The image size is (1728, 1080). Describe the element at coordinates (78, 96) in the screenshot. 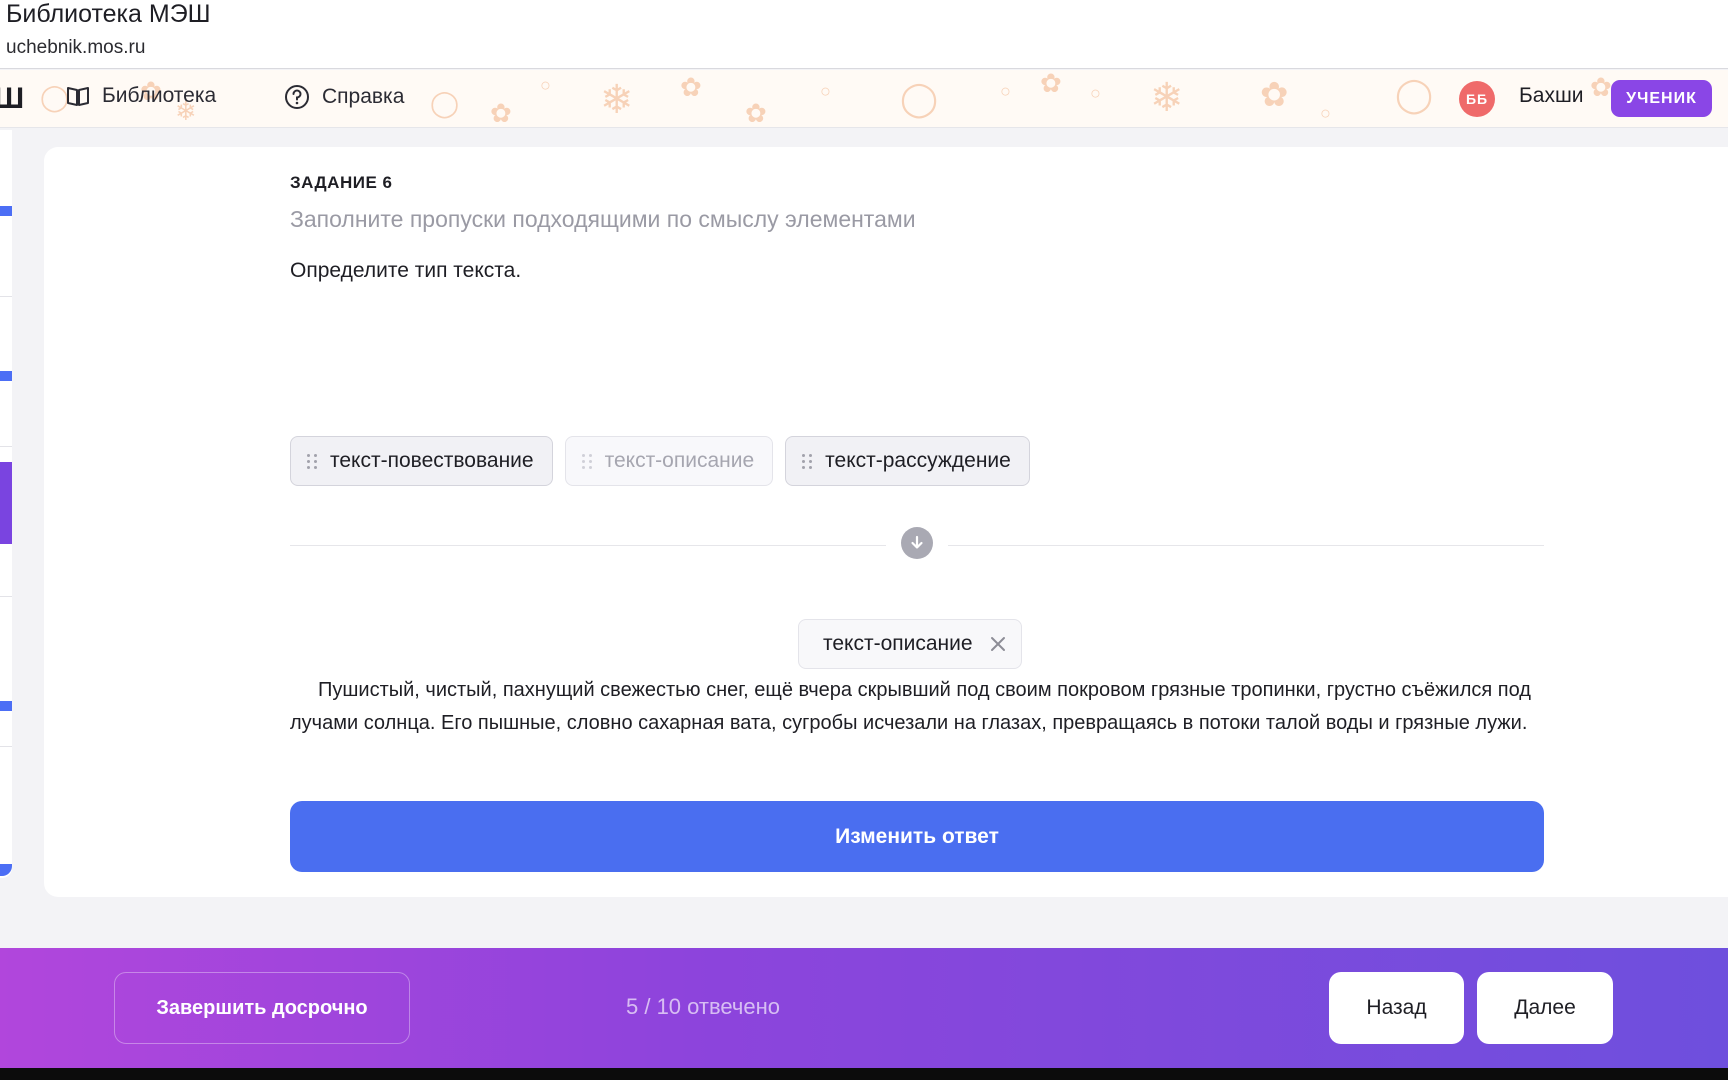

I see `book-icon` at that location.